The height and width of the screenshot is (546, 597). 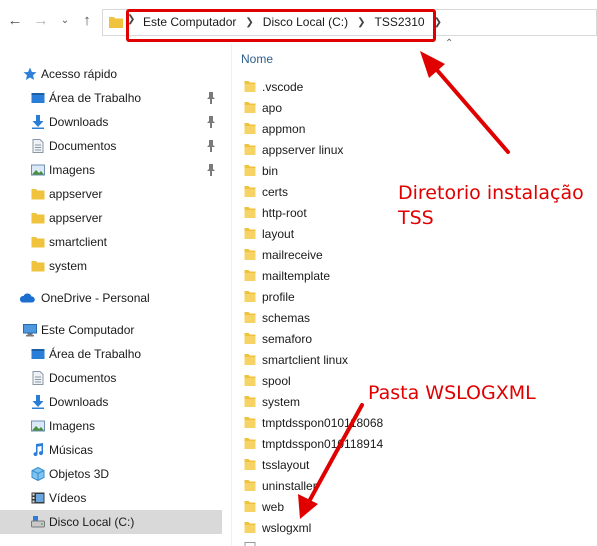 What do you see at coordinates (323, 423) in the screenshot?
I see `file-name: tmptdsspon010118068` at bounding box center [323, 423].